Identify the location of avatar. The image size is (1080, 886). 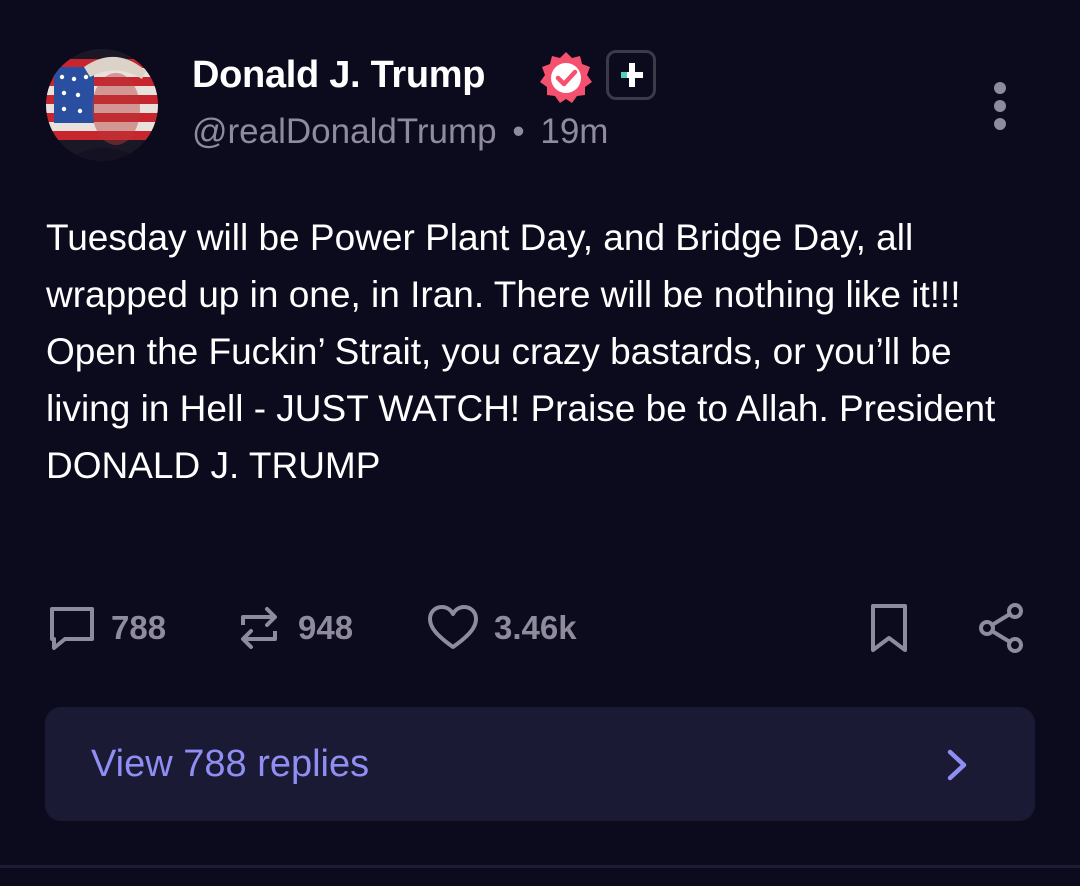
(102, 105).